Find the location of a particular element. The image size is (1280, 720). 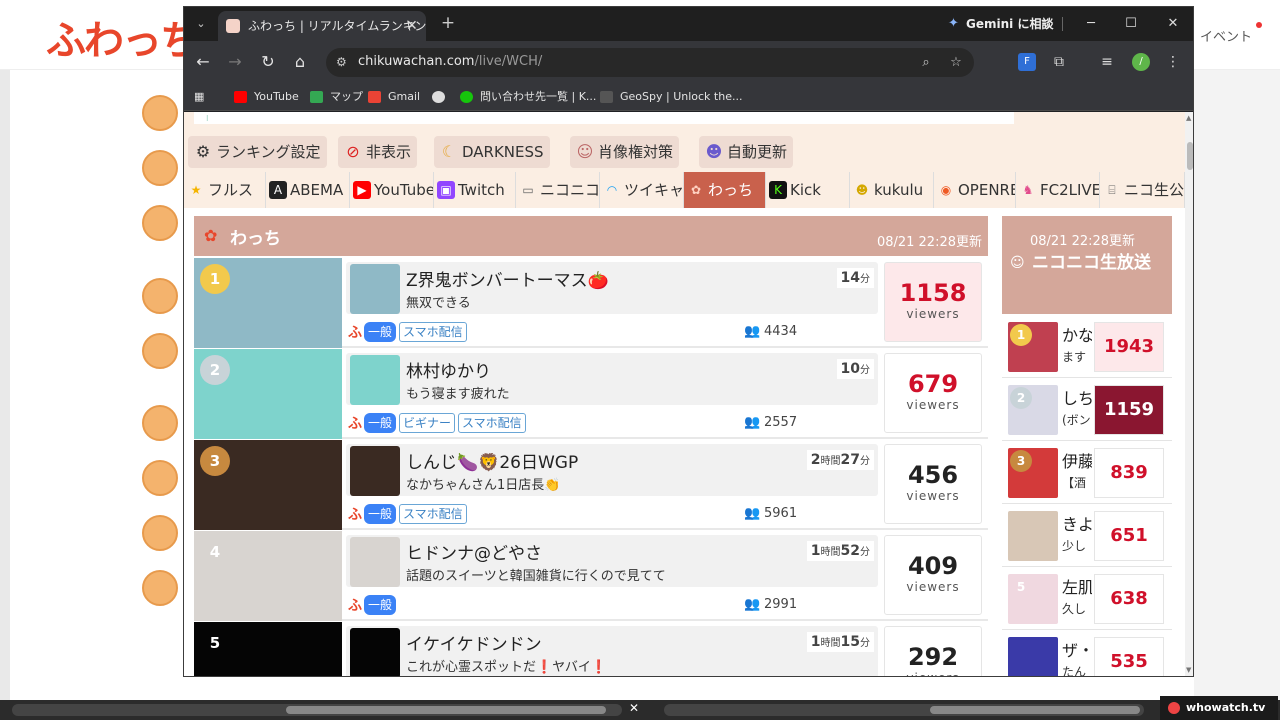

viewer-count-box: 292viewers is located at coordinates (933, 651).